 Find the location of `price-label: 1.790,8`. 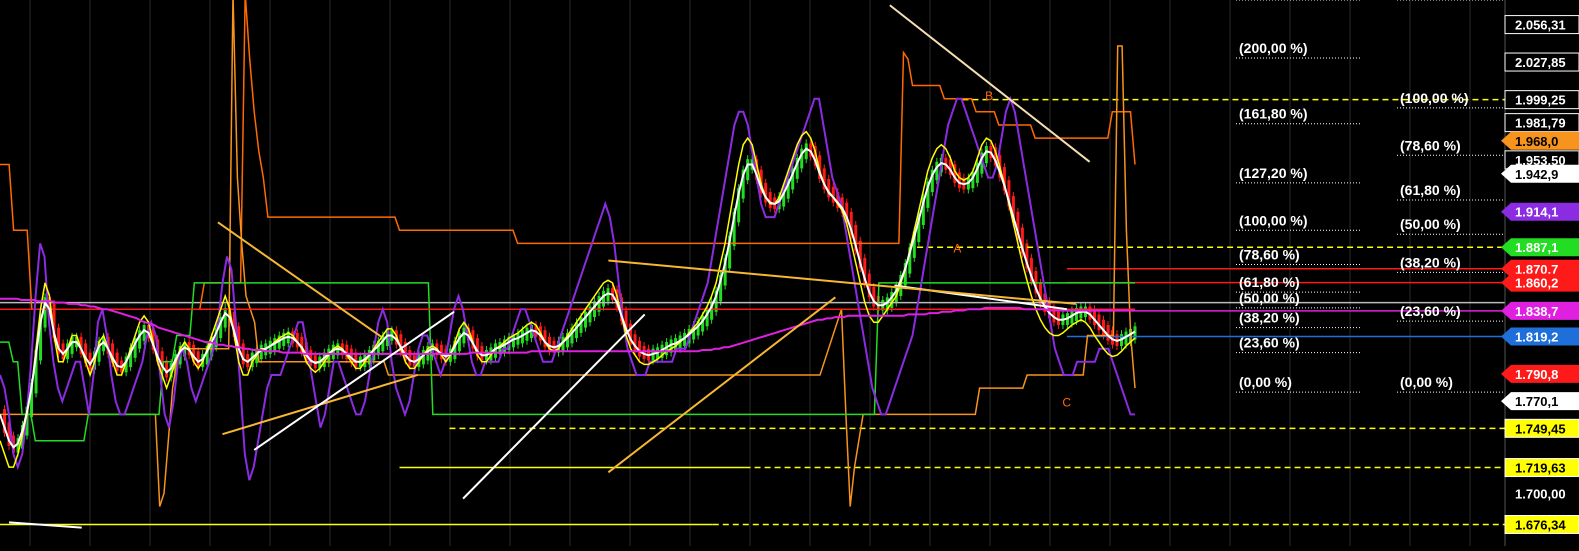

price-label: 1.790,8 is located at coordinates (1536, 374).